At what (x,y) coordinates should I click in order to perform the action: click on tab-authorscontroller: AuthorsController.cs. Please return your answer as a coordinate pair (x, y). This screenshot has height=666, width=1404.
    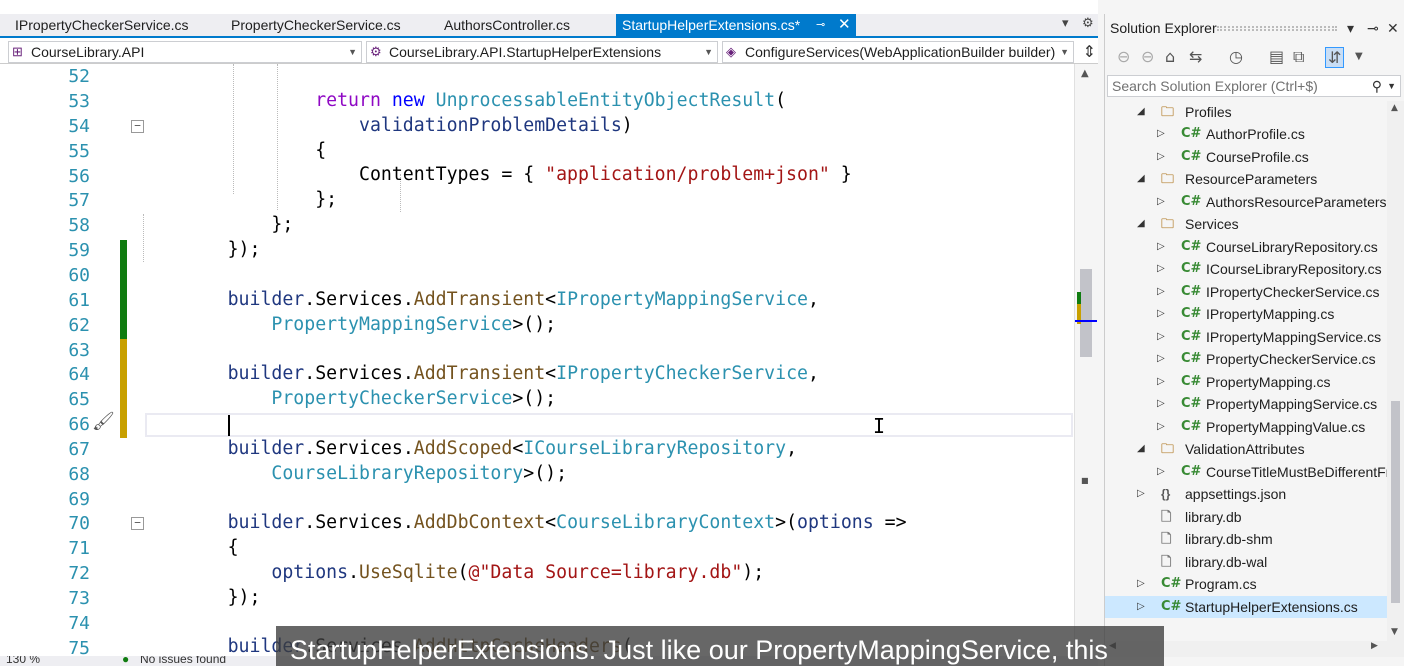
    Looking at the image, I should click on (507, 25).